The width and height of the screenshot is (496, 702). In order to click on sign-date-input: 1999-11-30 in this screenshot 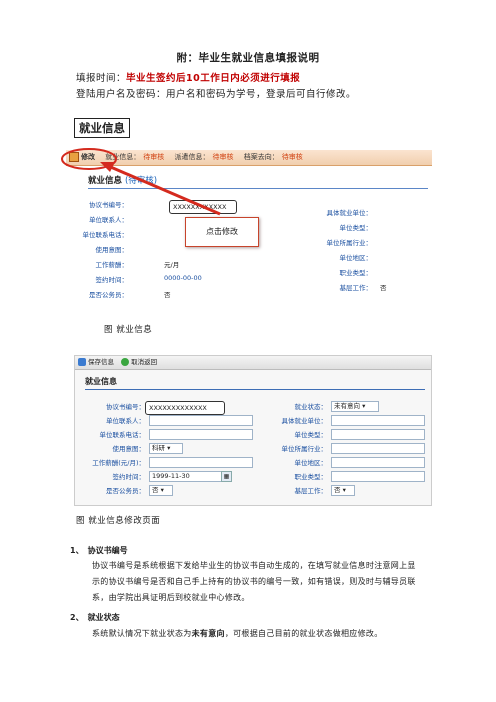, I will do `click(186, 476)`.